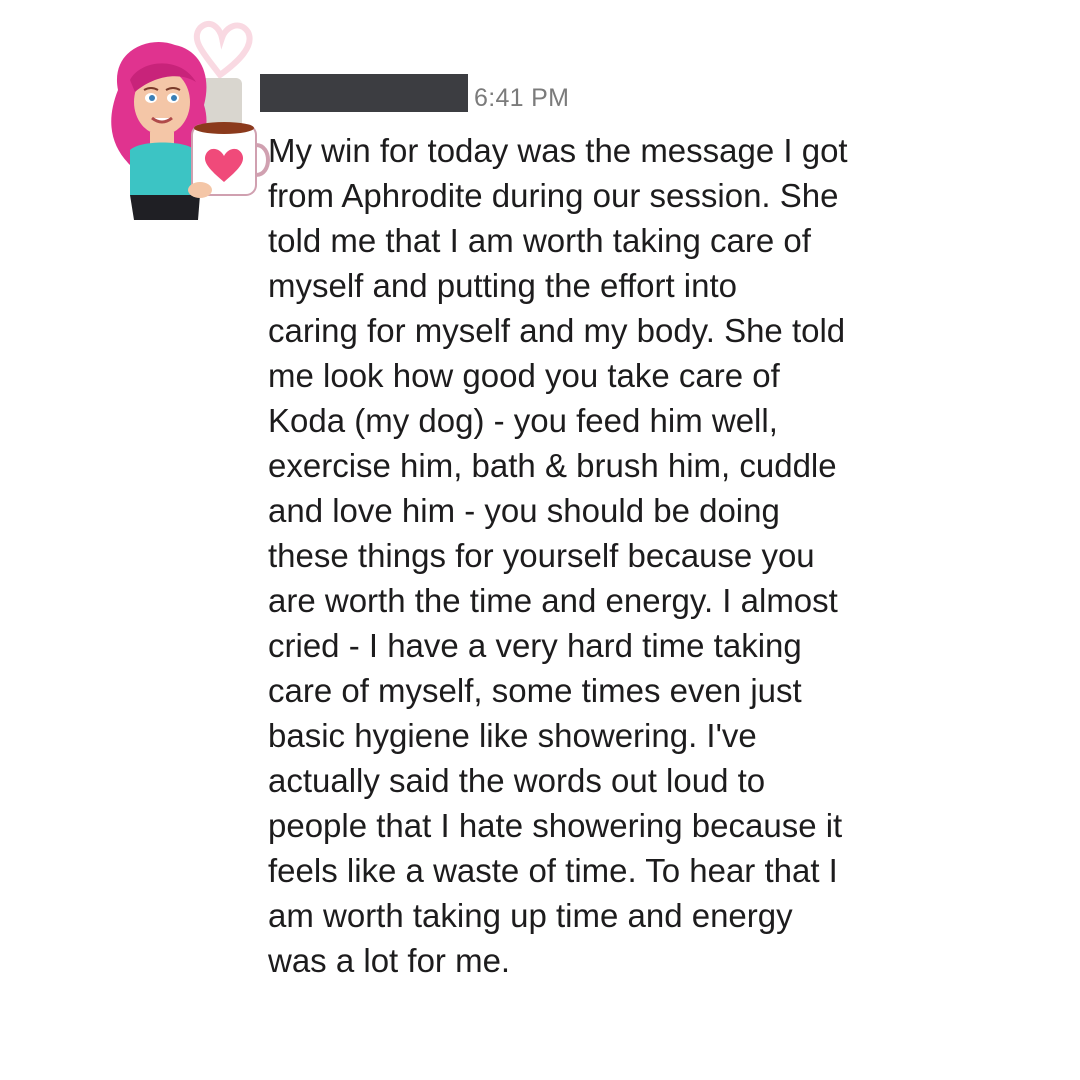 This screenshot has height=1080, width=1080. I want to click on heart-outline-icon, so click(223, 50).